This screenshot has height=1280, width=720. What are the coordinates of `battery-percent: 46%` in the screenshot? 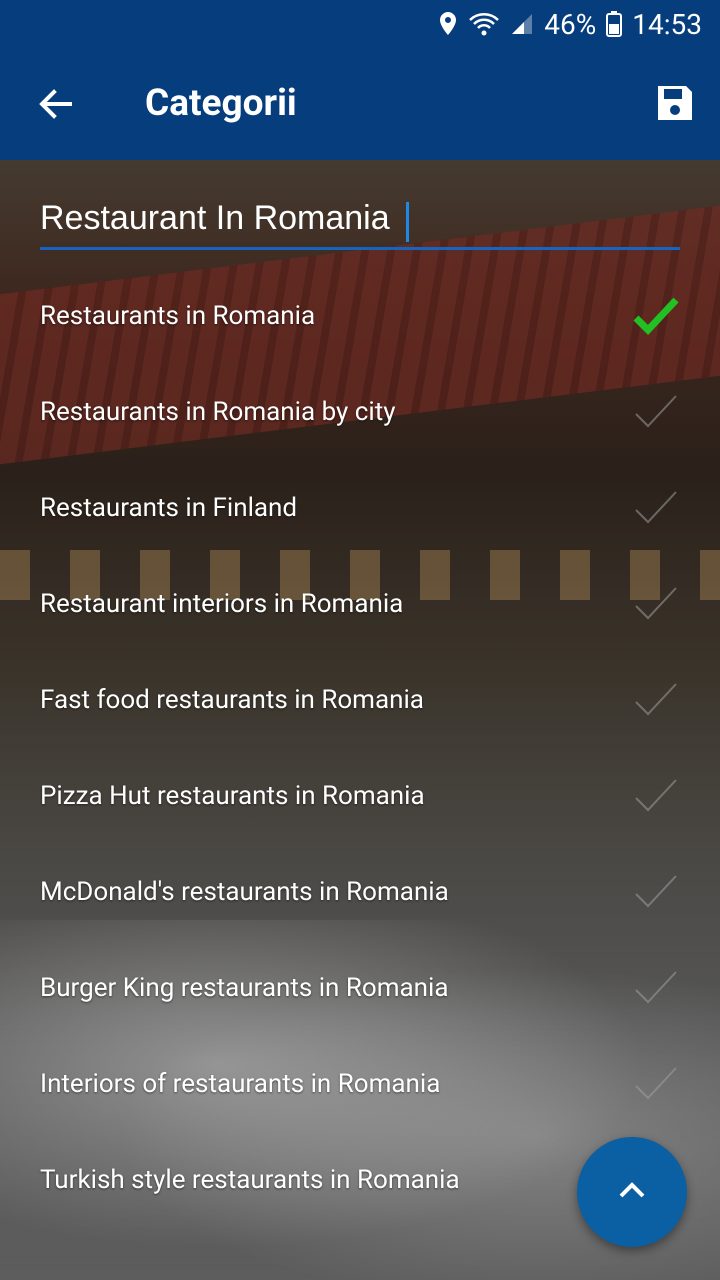 It's located at (570, 24).